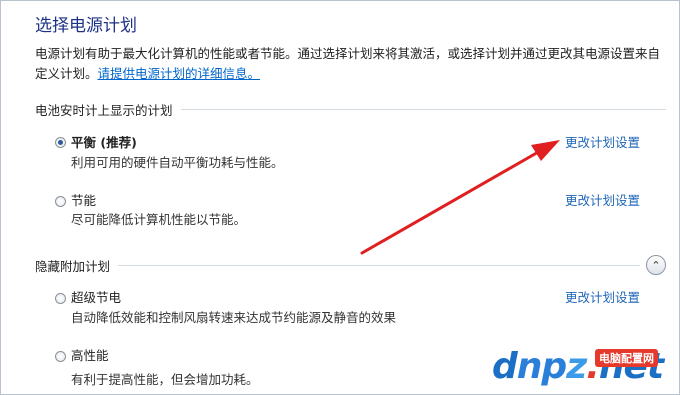 The height and width of the screenshot is (395, 680). What do you see at coordinates (90, 354) in the screenshot?
I see `plan-name-high-performance: 高性能` at bounding box center [90, 354].